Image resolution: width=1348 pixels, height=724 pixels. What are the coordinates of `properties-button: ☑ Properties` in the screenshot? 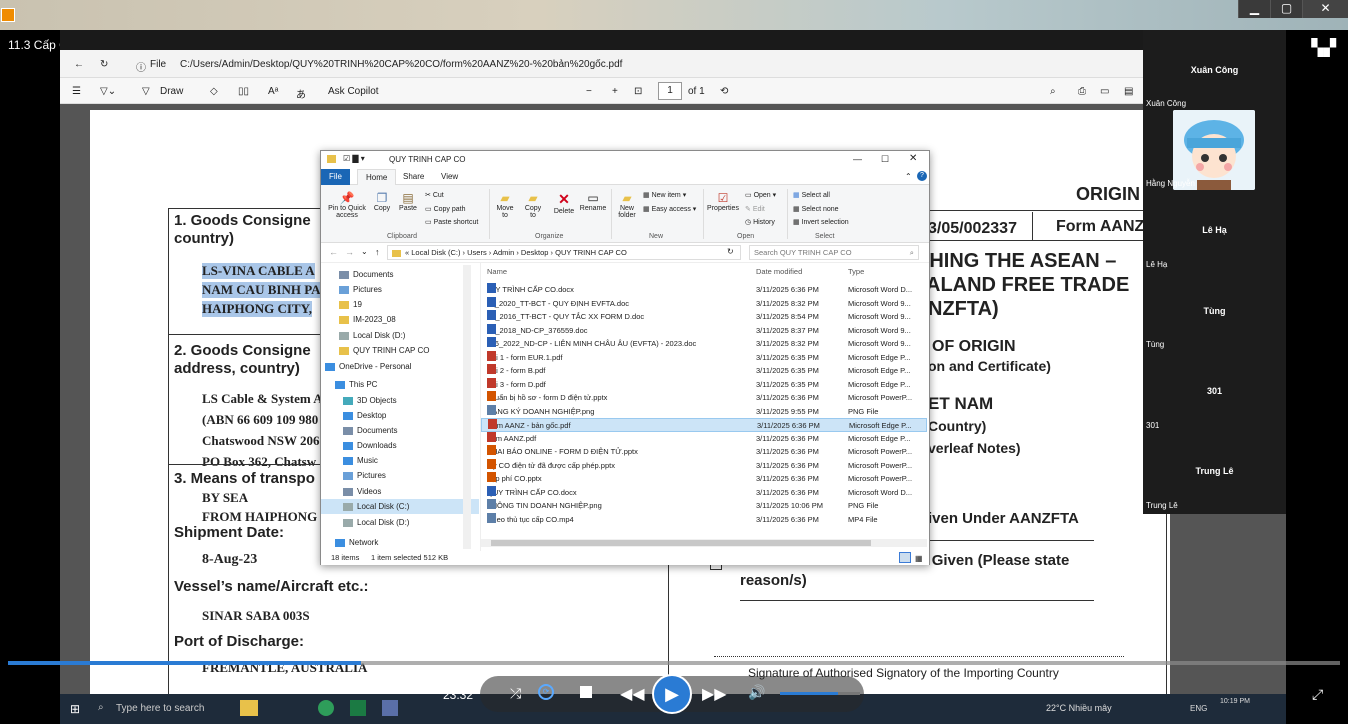 It's located at (723, 201).